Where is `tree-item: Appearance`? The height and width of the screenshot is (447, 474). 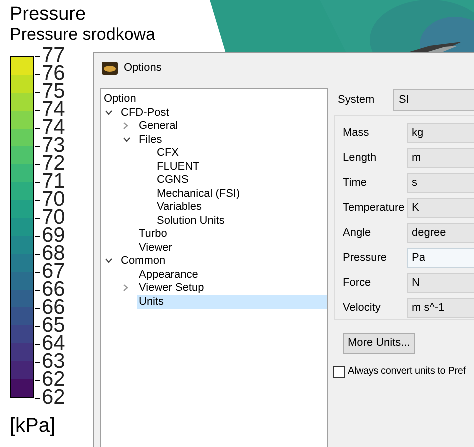
tree-item: Appearance is located at coordinates (167, 275).